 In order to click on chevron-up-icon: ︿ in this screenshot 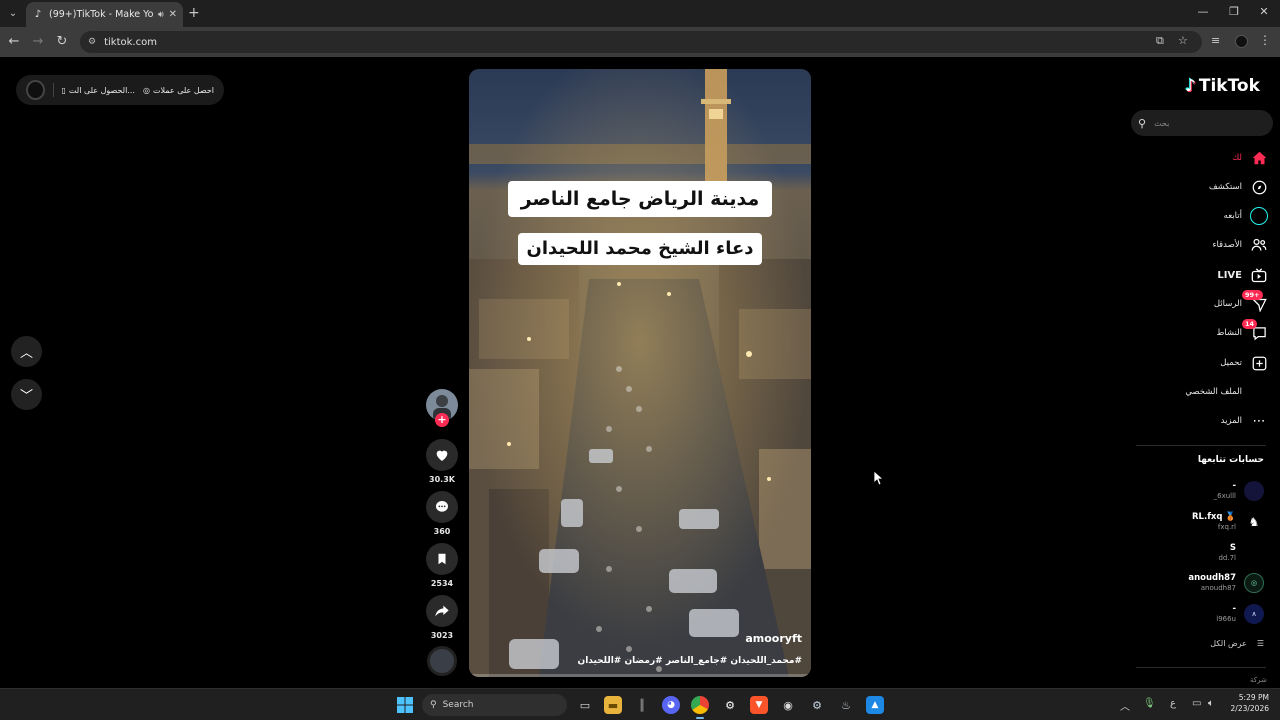, I will do `click(26, 353)`.